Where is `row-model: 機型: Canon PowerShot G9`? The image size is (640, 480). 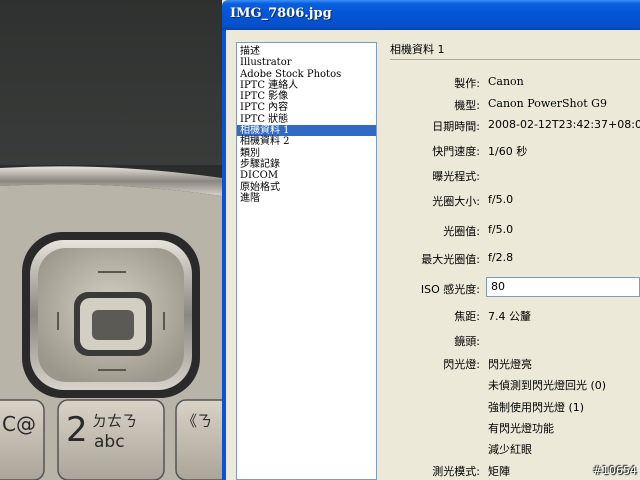
row-model: 機型: Canon PowerShot G9 is located at coordinates (511, 105).